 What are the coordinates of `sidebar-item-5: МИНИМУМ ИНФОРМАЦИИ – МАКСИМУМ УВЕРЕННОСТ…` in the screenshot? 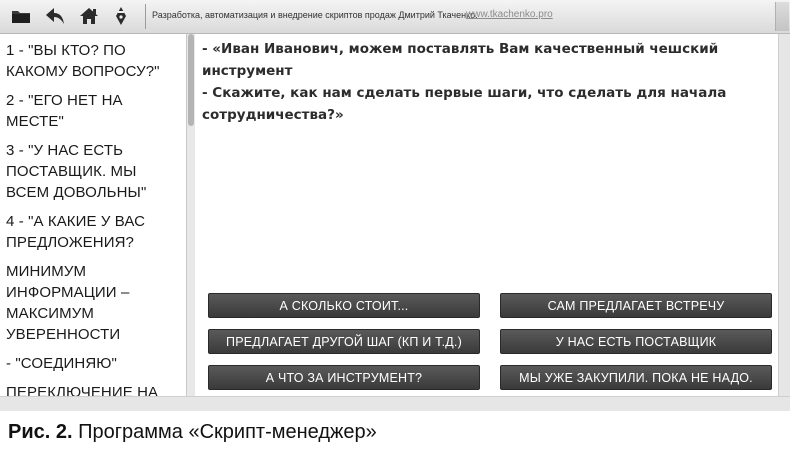 It's located at (93, 303).